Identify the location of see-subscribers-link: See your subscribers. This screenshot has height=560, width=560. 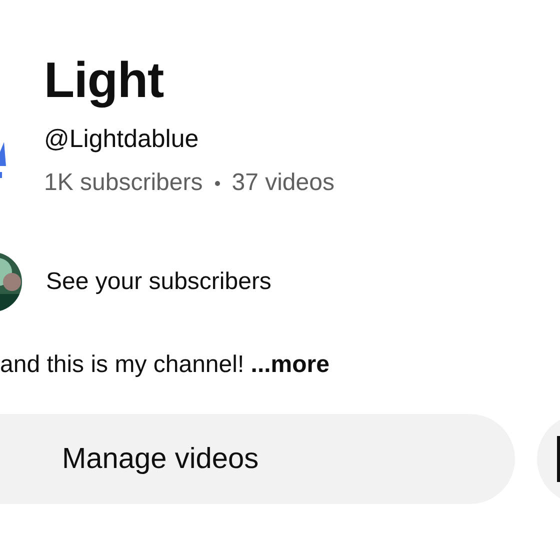
(159, 282).